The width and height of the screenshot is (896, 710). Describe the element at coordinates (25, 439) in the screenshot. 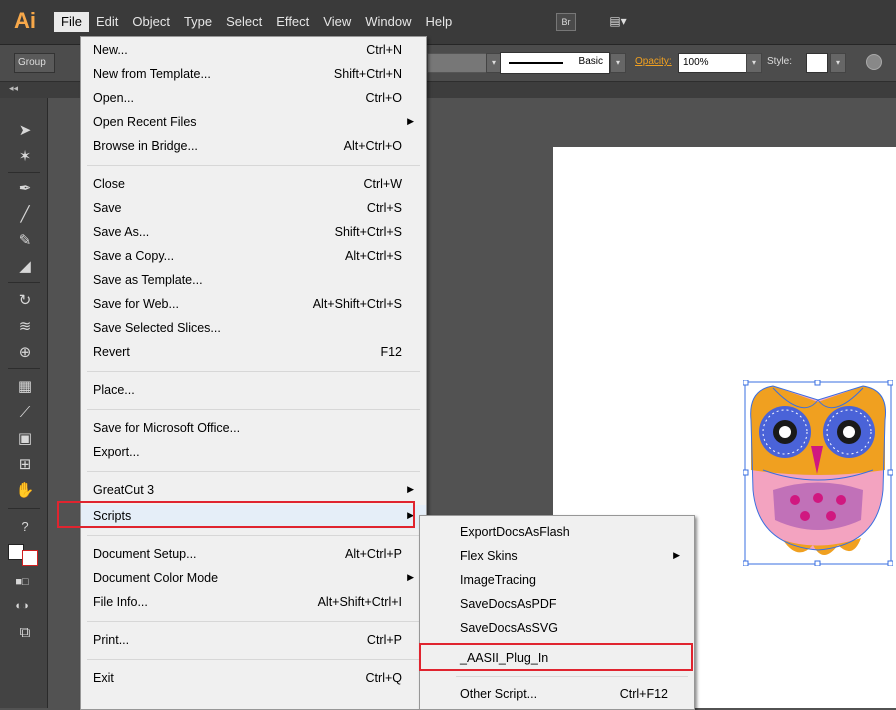

I see `symbol-sprayer-tool-icon: ▣` at that location.